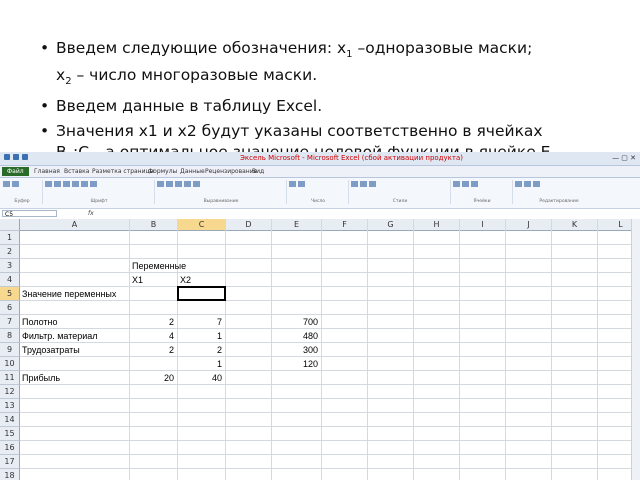 The image size is (640, 480). What do you see at coordinates (10, 280) in the screenshot?
I see `row-header-4: 4` at bounding box center [10, 280].